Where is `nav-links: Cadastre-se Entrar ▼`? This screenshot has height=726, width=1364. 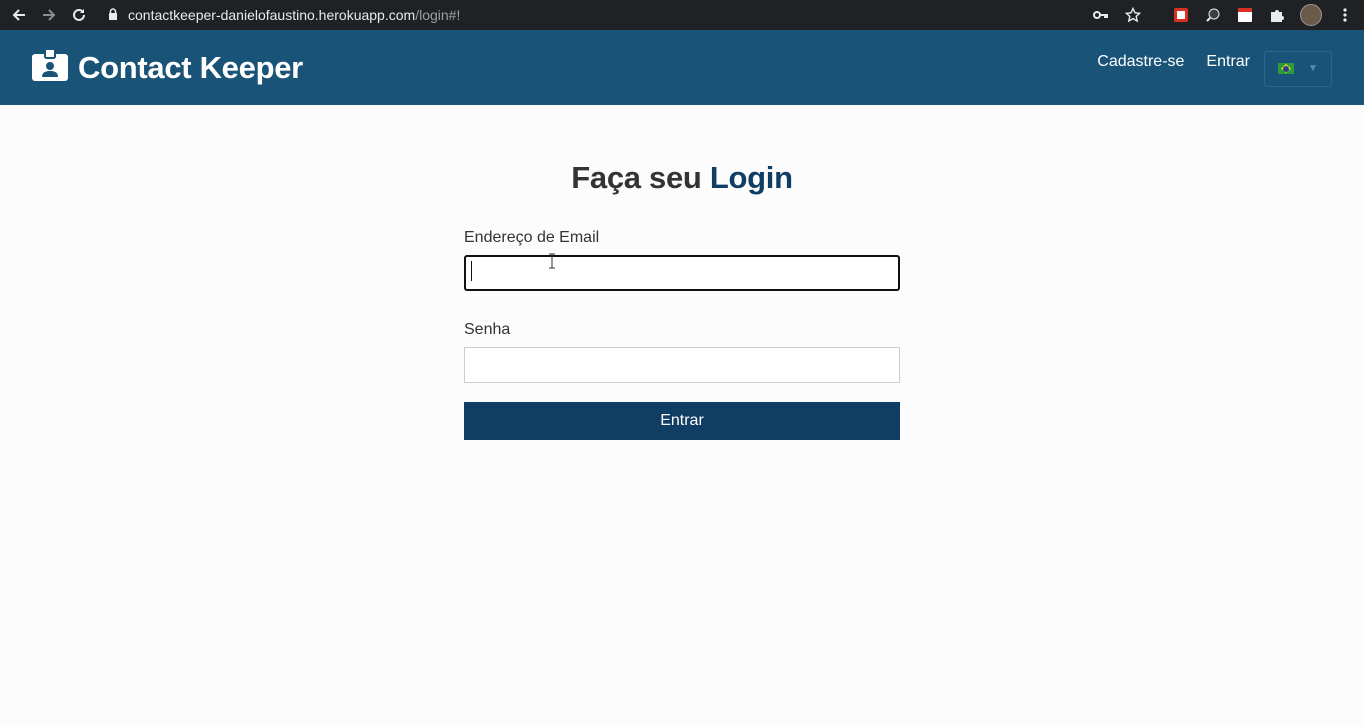 nav-links: Cadastre-se Entrar ▼ is located at coordinates (1214, 62).